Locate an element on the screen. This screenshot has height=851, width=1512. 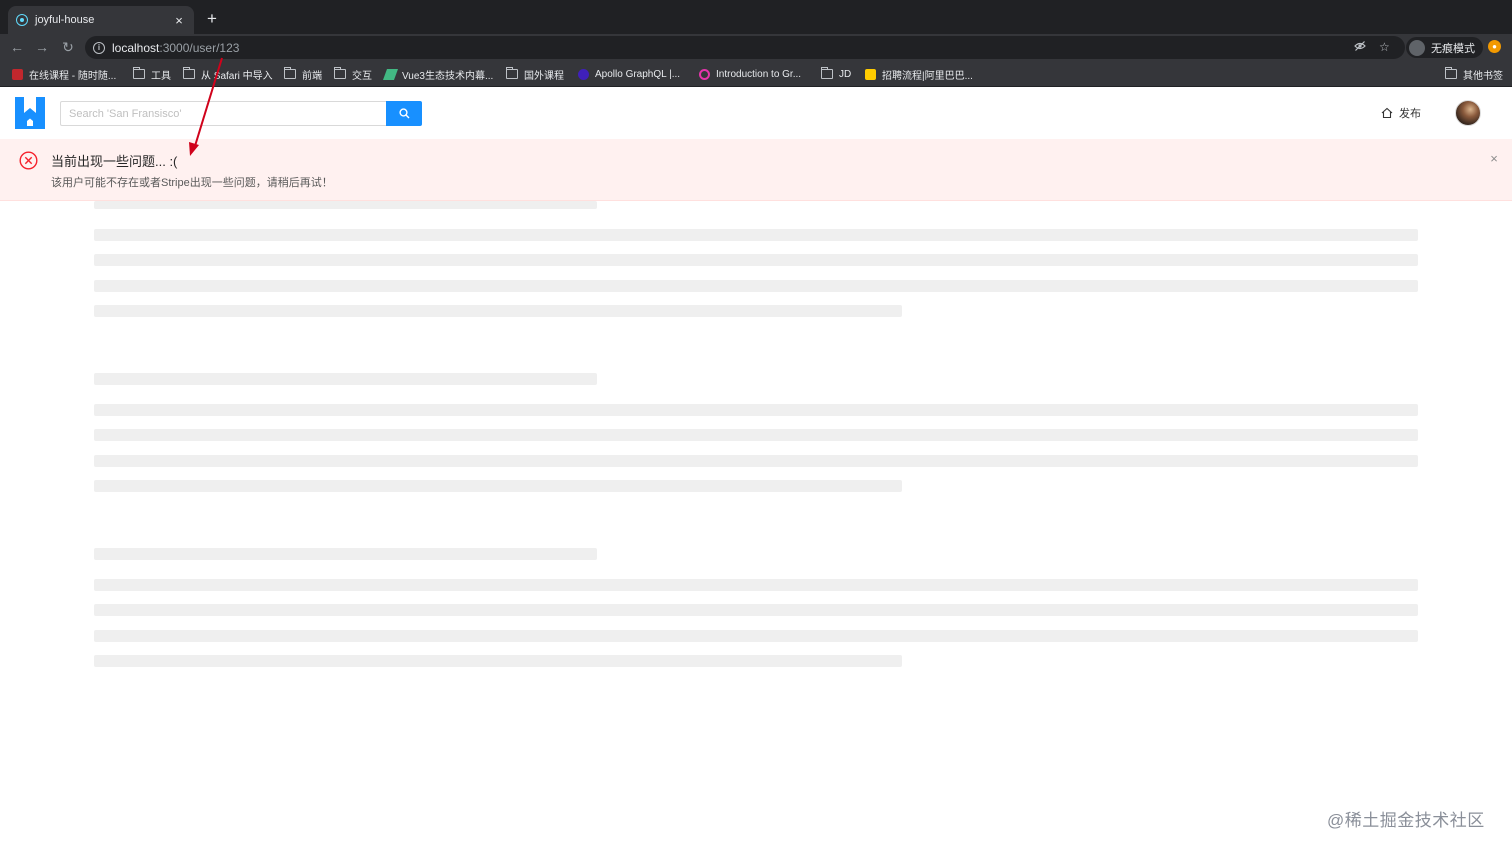
extension-icon: ● is located at coordinates (1494, 46).